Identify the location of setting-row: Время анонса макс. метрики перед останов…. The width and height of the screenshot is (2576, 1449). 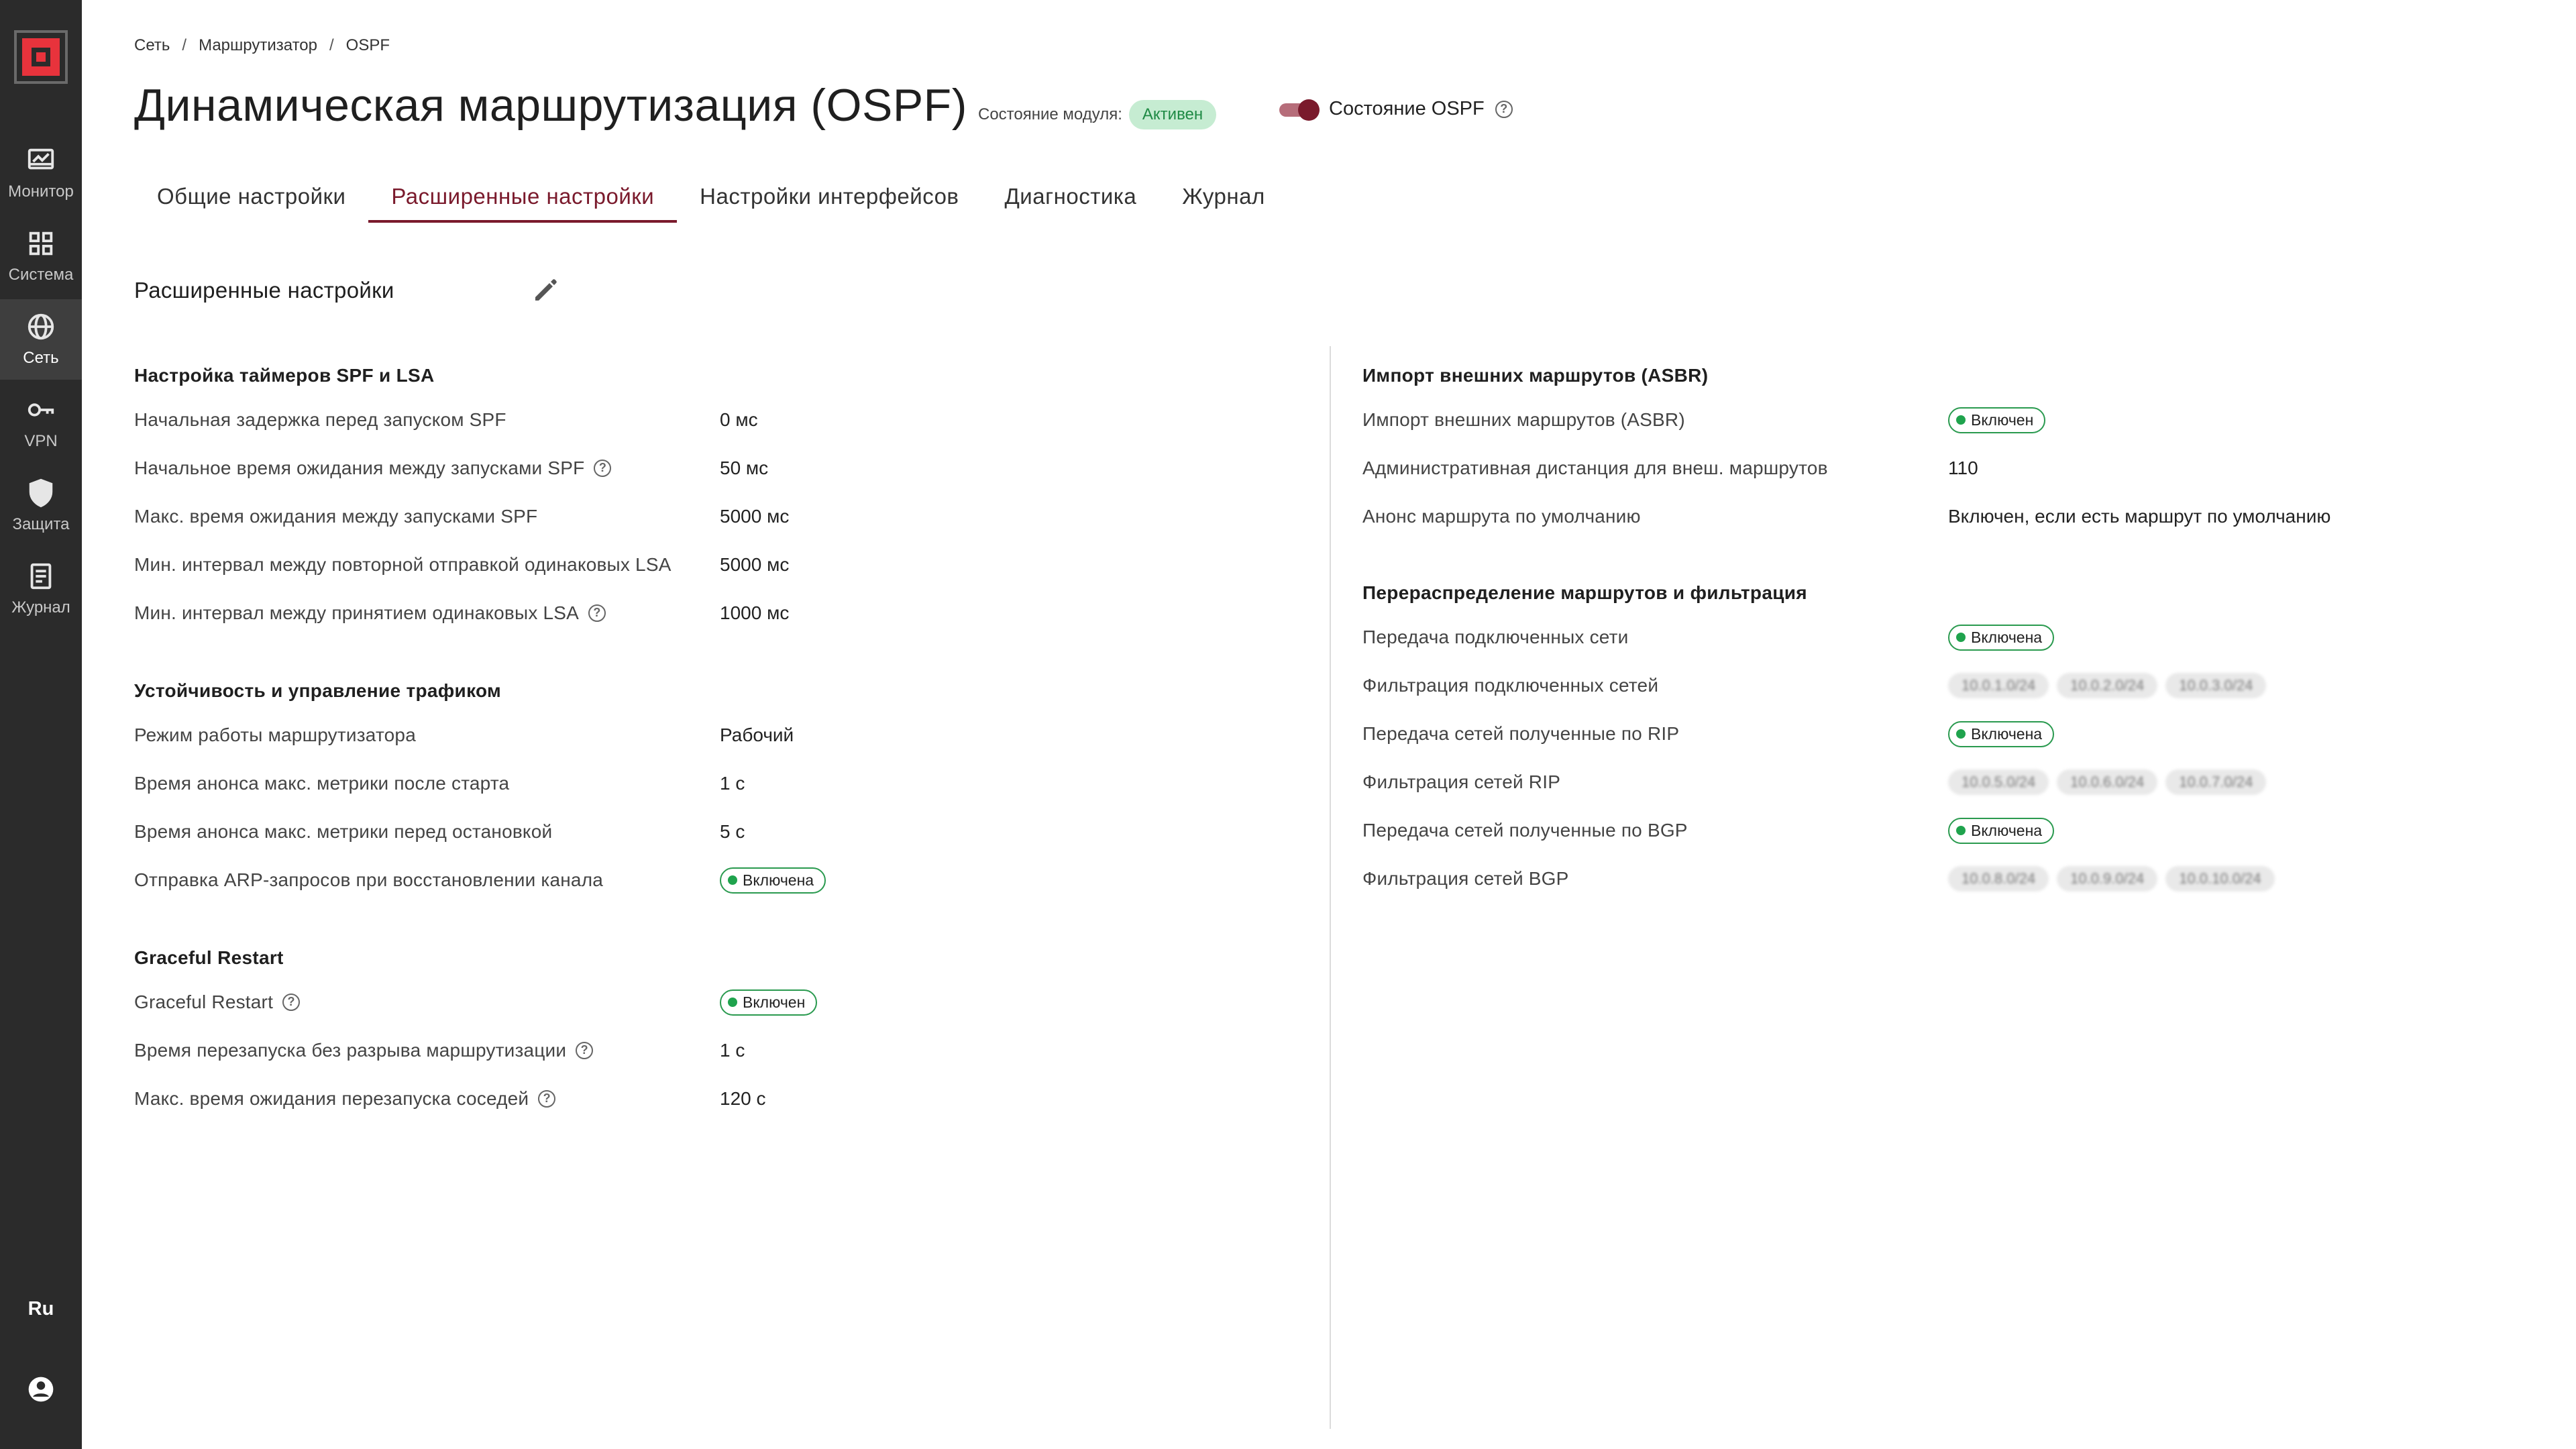
(754, 832).